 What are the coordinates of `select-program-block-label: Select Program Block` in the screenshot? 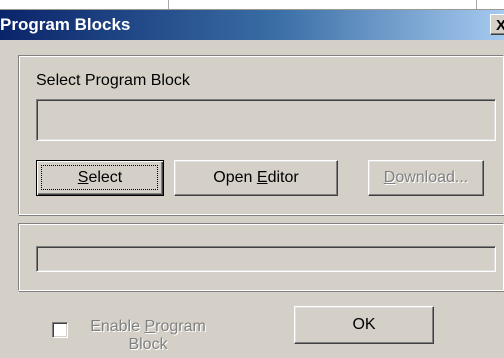 It's located at (113, 80).